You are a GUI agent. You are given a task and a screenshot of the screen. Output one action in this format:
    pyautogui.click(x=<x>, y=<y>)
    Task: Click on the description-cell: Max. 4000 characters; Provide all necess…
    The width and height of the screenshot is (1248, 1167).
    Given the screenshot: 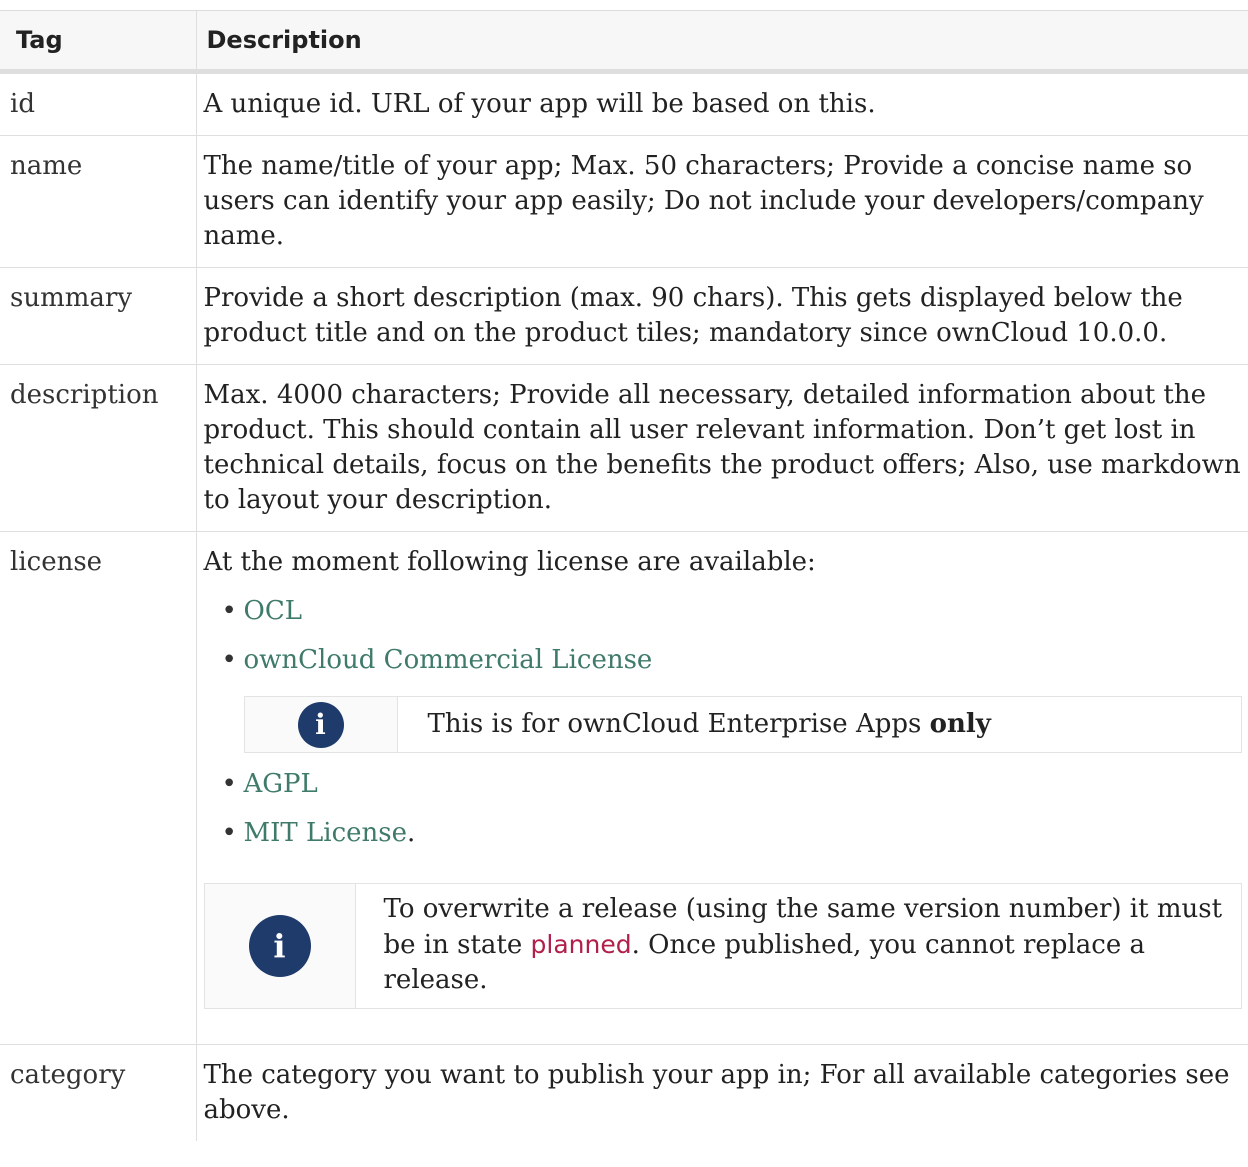 What is the action you would take?
    pyautogui.click(x=722, y=448)
    